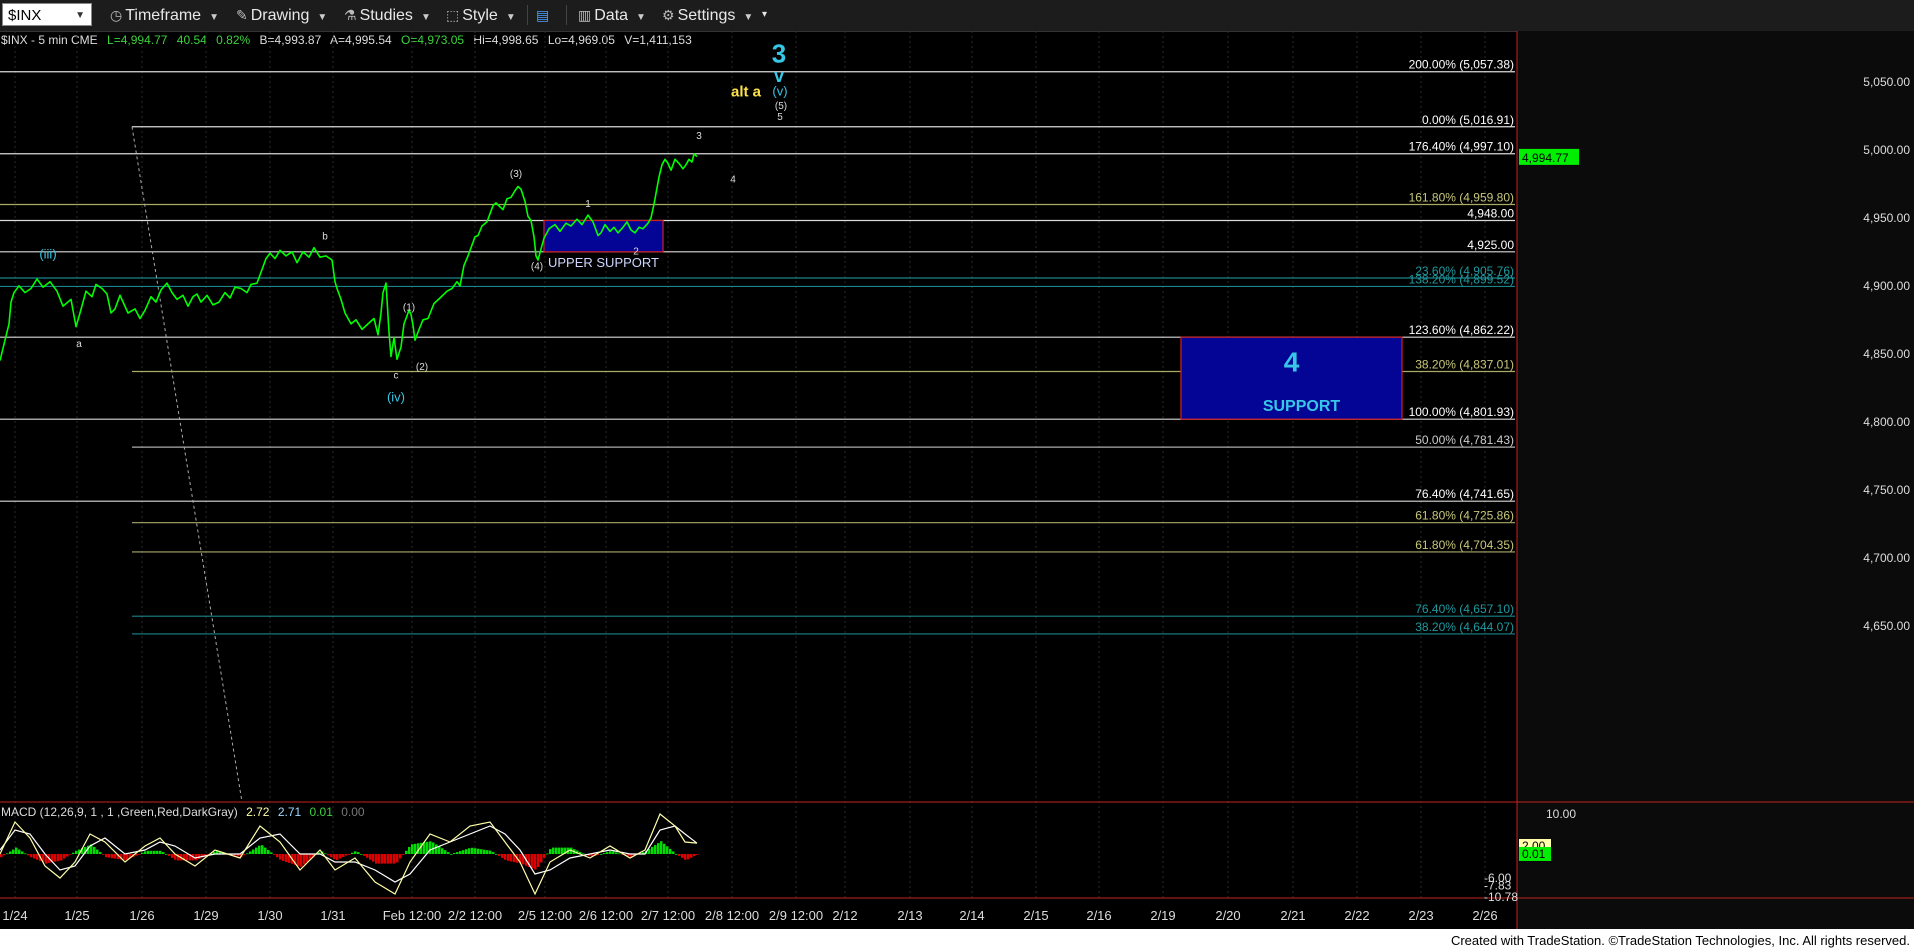  I want to click on wave-label: (3), so click(516, 174).